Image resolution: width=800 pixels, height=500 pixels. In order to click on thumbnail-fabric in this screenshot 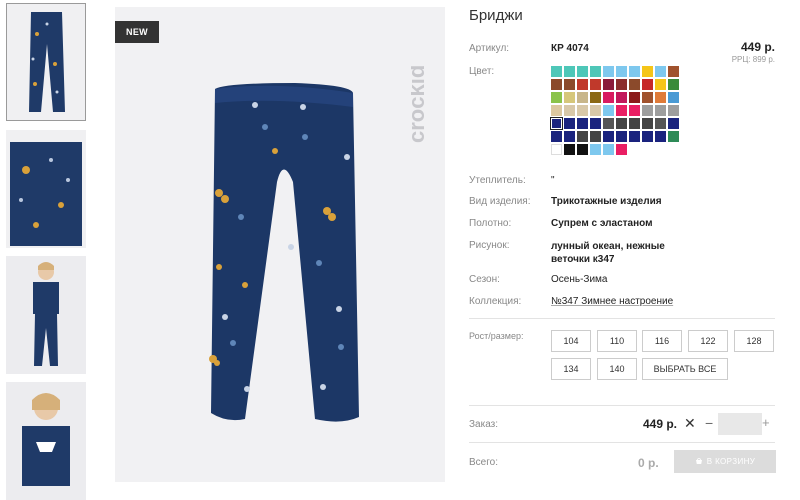, I will do `click(46, 189)`.